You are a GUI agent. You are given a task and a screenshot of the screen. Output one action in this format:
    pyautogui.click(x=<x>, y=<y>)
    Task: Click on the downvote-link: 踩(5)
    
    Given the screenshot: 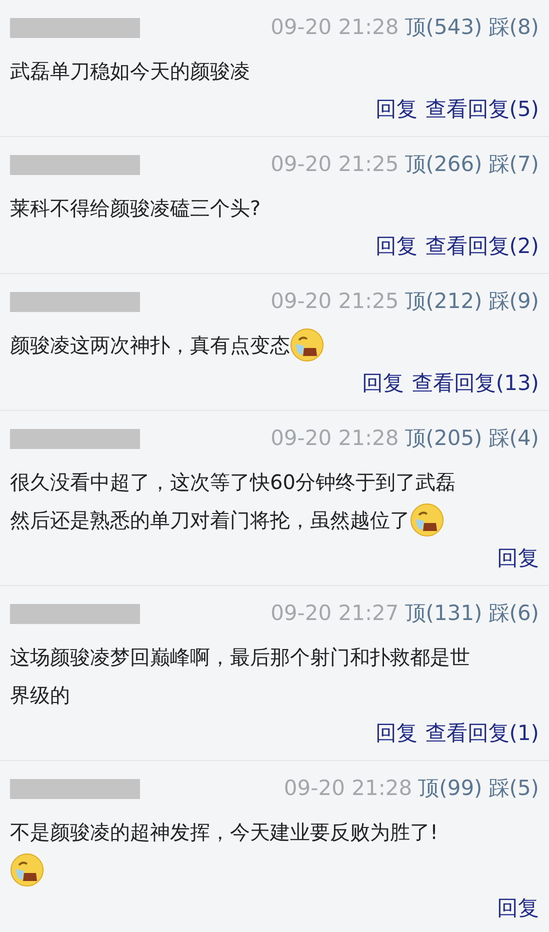 What is the action you would take?
    pyautogui.click(x=513, y=789)
    